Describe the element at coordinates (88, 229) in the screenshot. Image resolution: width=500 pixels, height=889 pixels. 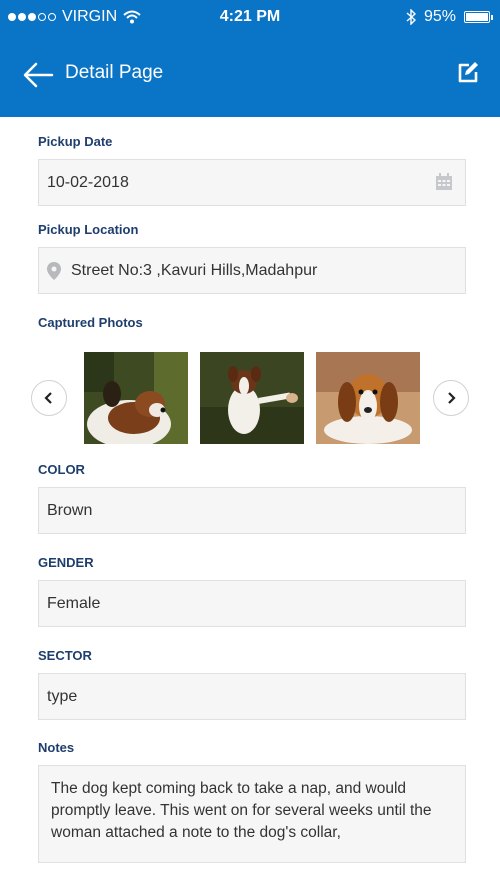
I see `pickup-location-label: Pickup Location` at that location.